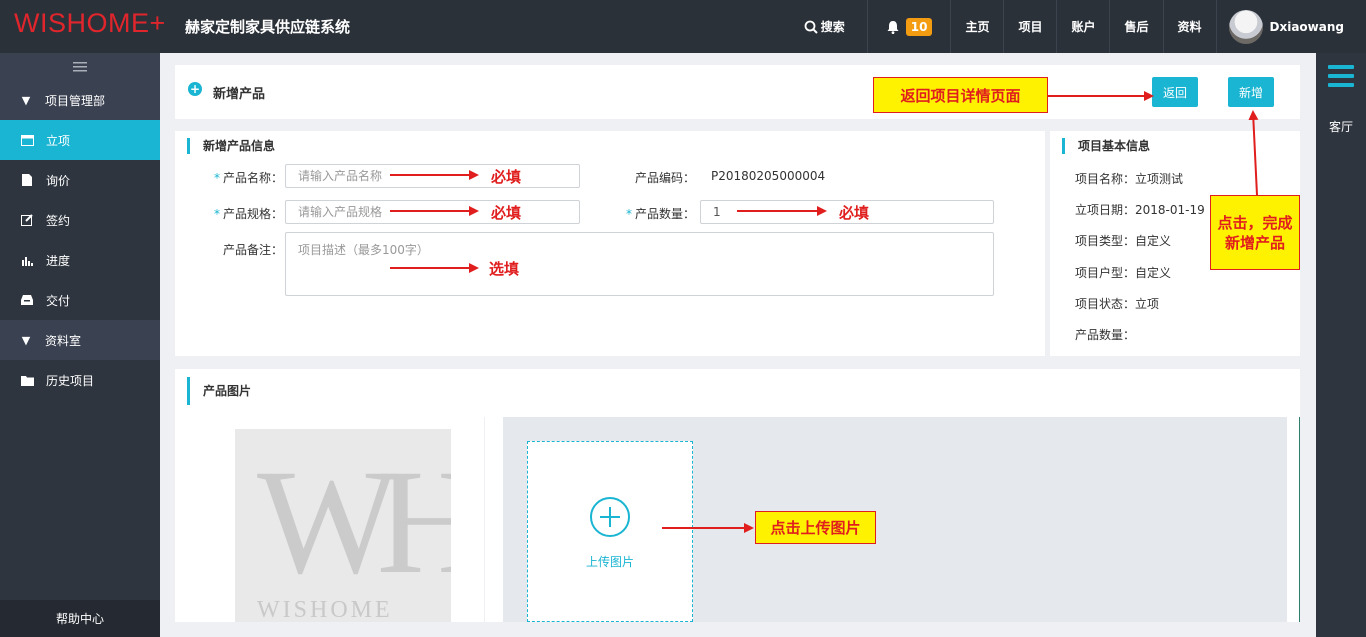 Image resolution: width=1366 pixels, height=637 pixels. I want to click on menu-icon, so click(1341, 78).